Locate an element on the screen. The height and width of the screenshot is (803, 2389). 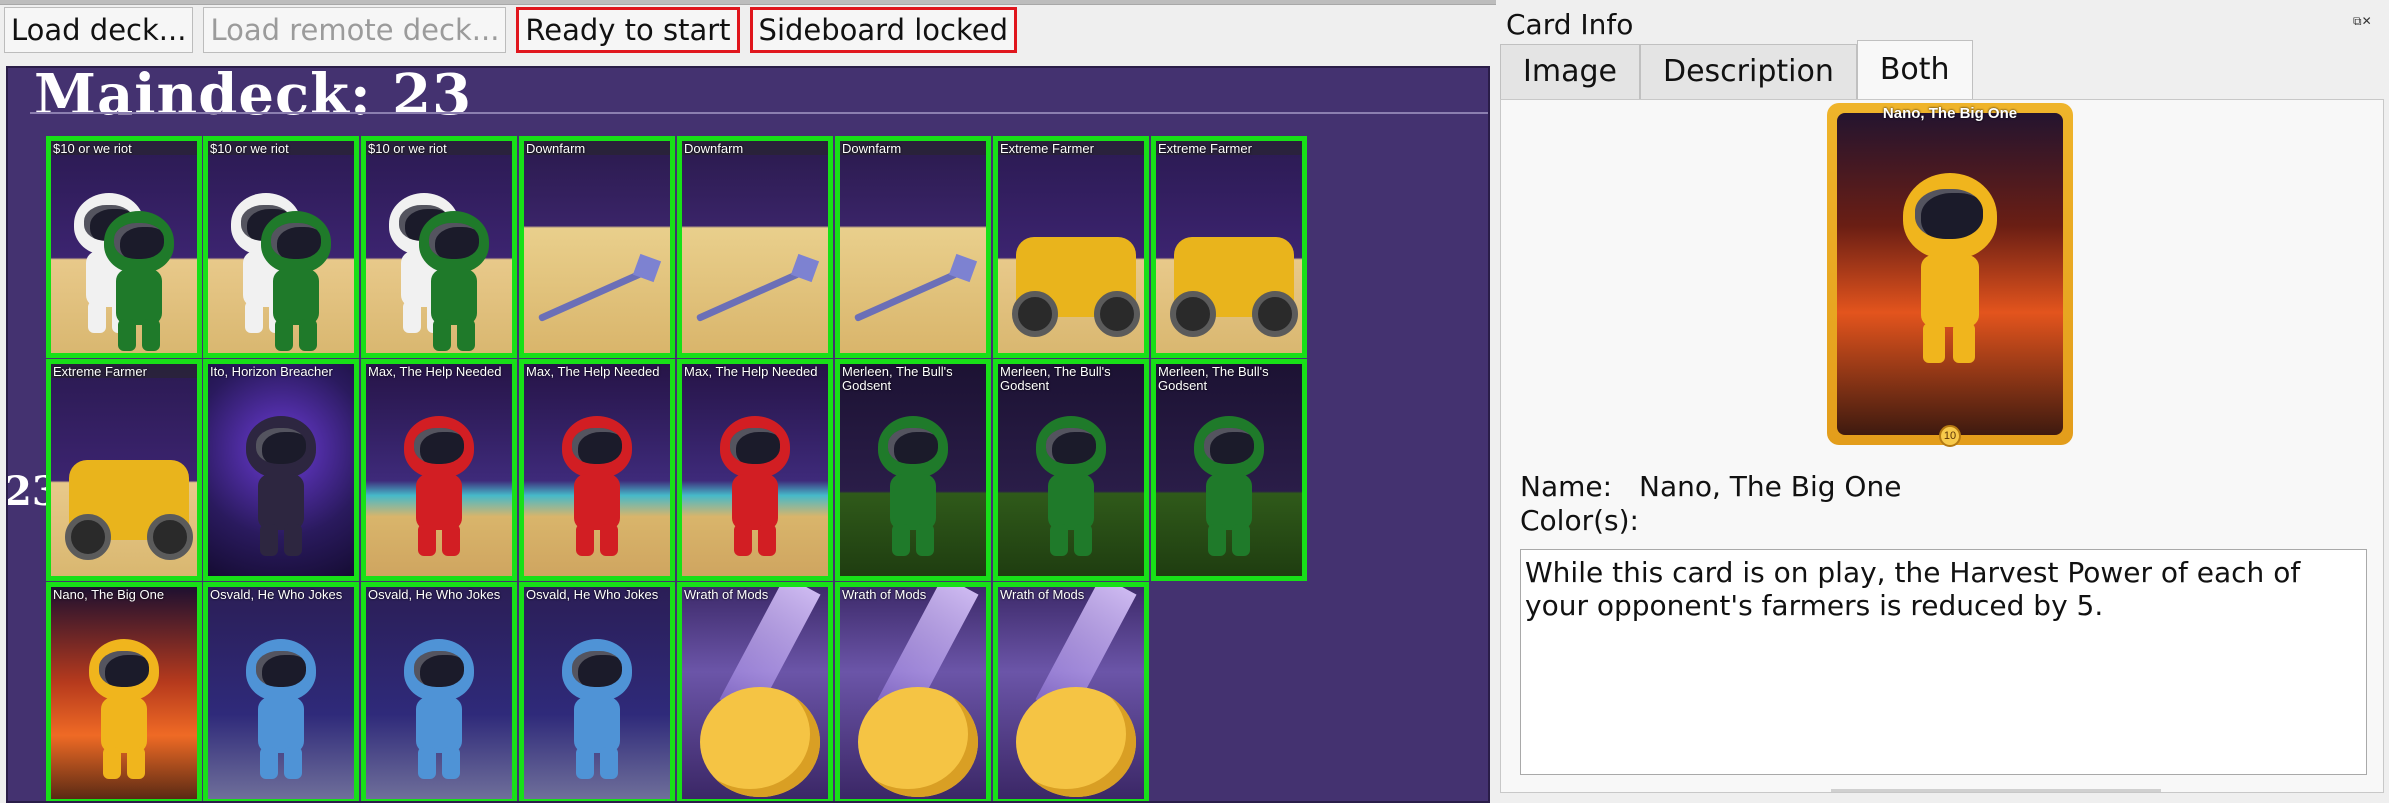
card-name: Nano, The Big One is located at coordinates (109, 595).